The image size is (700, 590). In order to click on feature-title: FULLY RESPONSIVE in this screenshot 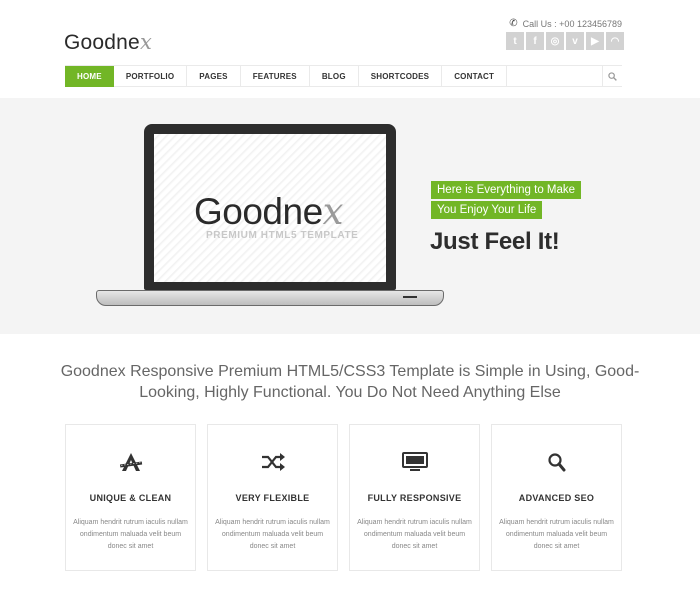, I will do `click(414, 498)`.